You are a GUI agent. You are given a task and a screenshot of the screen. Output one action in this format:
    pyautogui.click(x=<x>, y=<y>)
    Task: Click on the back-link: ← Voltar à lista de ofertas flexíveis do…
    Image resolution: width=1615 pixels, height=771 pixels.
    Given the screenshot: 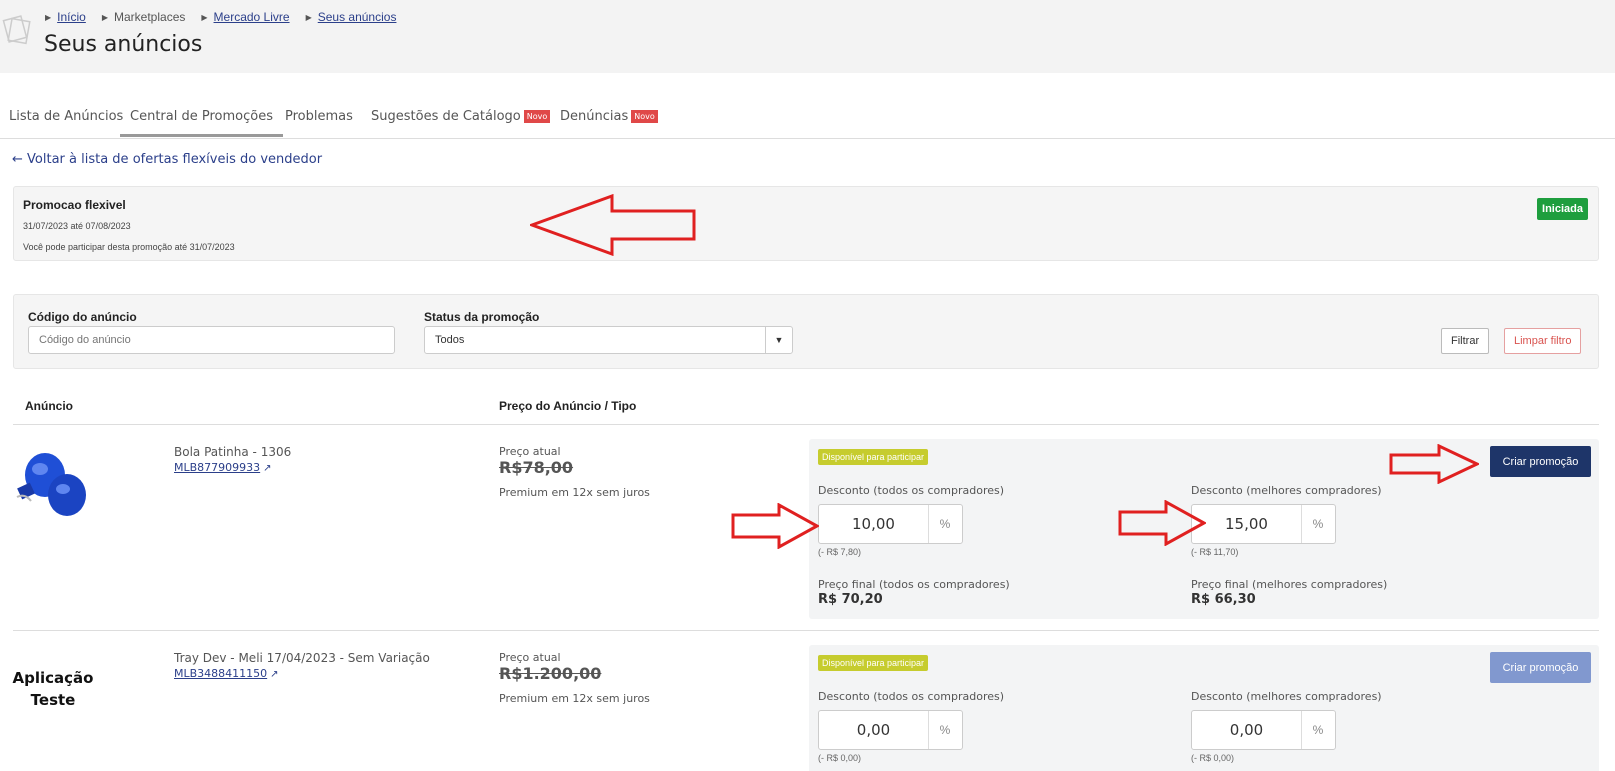 What is the action you would take?
    pyautogui.click(x=167, y=159)
    